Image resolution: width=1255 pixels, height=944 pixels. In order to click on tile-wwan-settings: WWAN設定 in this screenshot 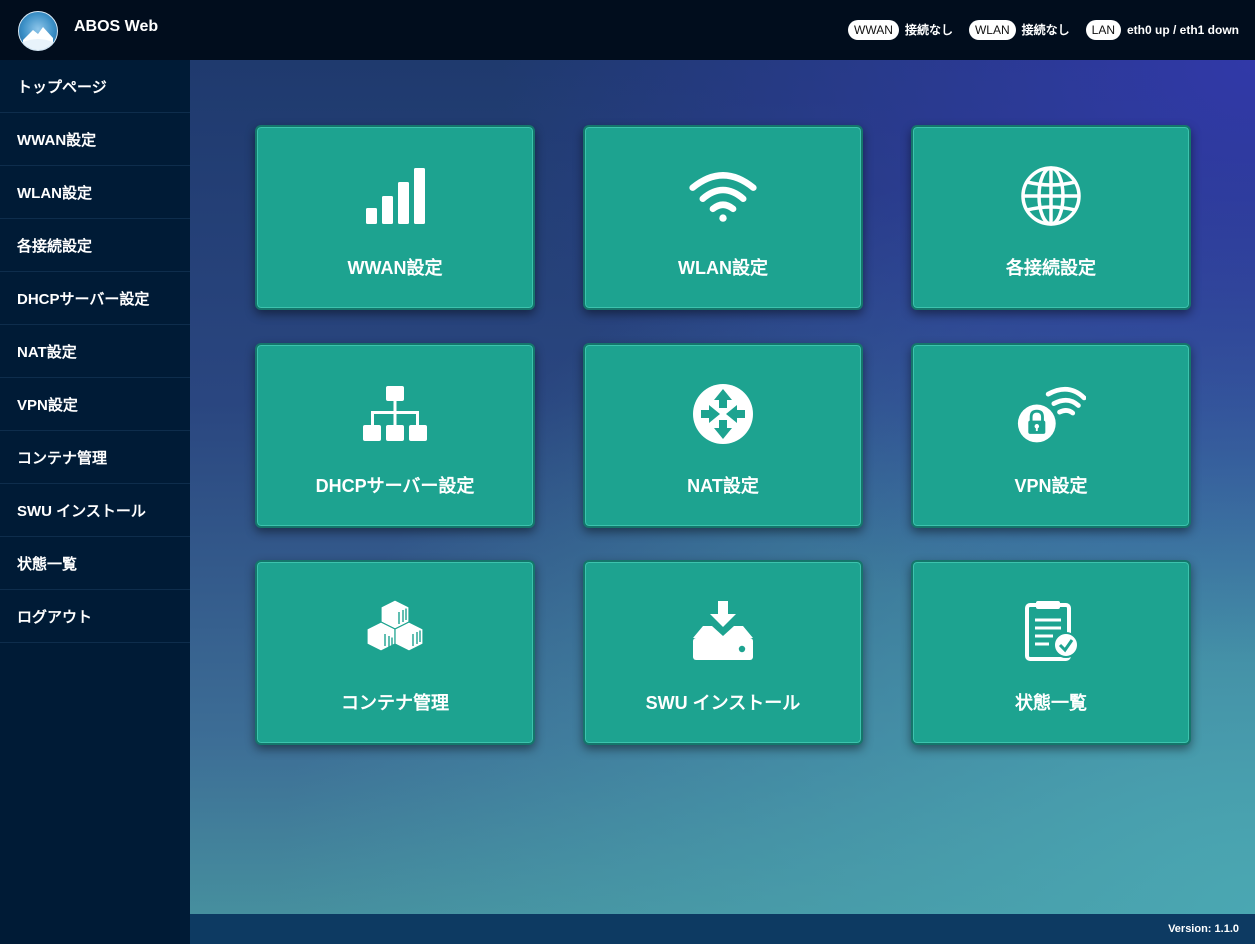, I will do `click(395, 217)`.